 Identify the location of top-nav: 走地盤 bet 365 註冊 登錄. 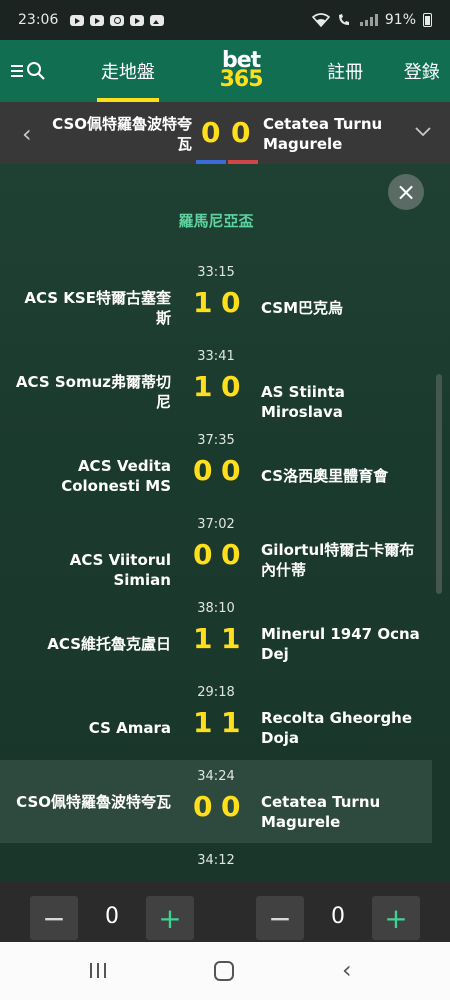
(225, 71).